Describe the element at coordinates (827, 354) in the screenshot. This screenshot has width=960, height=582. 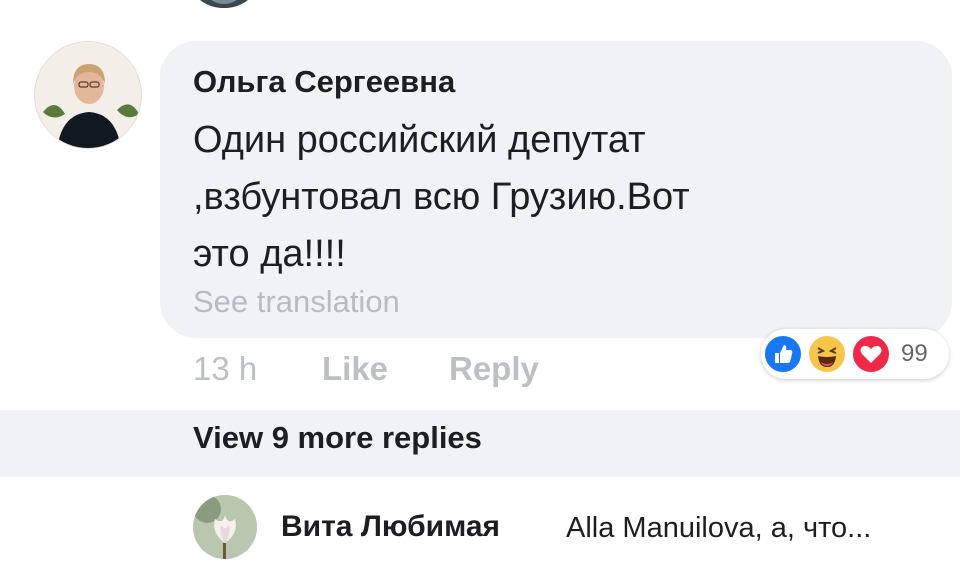
I see `haha-icon` at that location.